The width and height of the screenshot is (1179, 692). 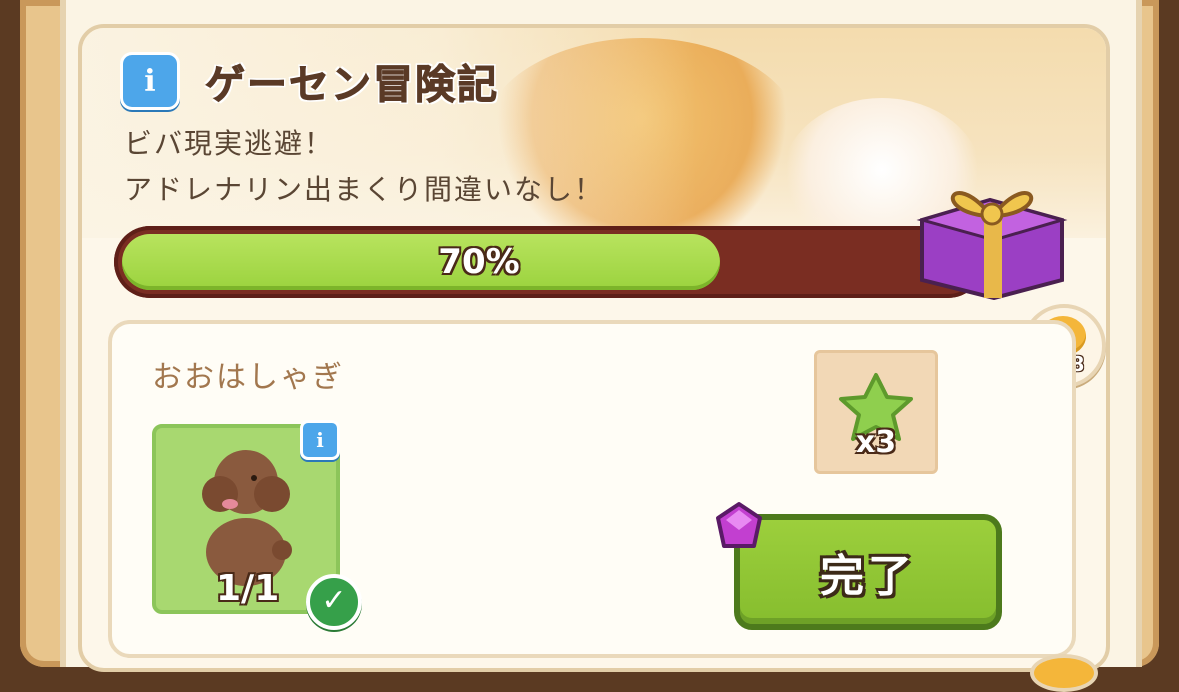 I want to click on quest-info-icon: i, so click(x=150, y=81).